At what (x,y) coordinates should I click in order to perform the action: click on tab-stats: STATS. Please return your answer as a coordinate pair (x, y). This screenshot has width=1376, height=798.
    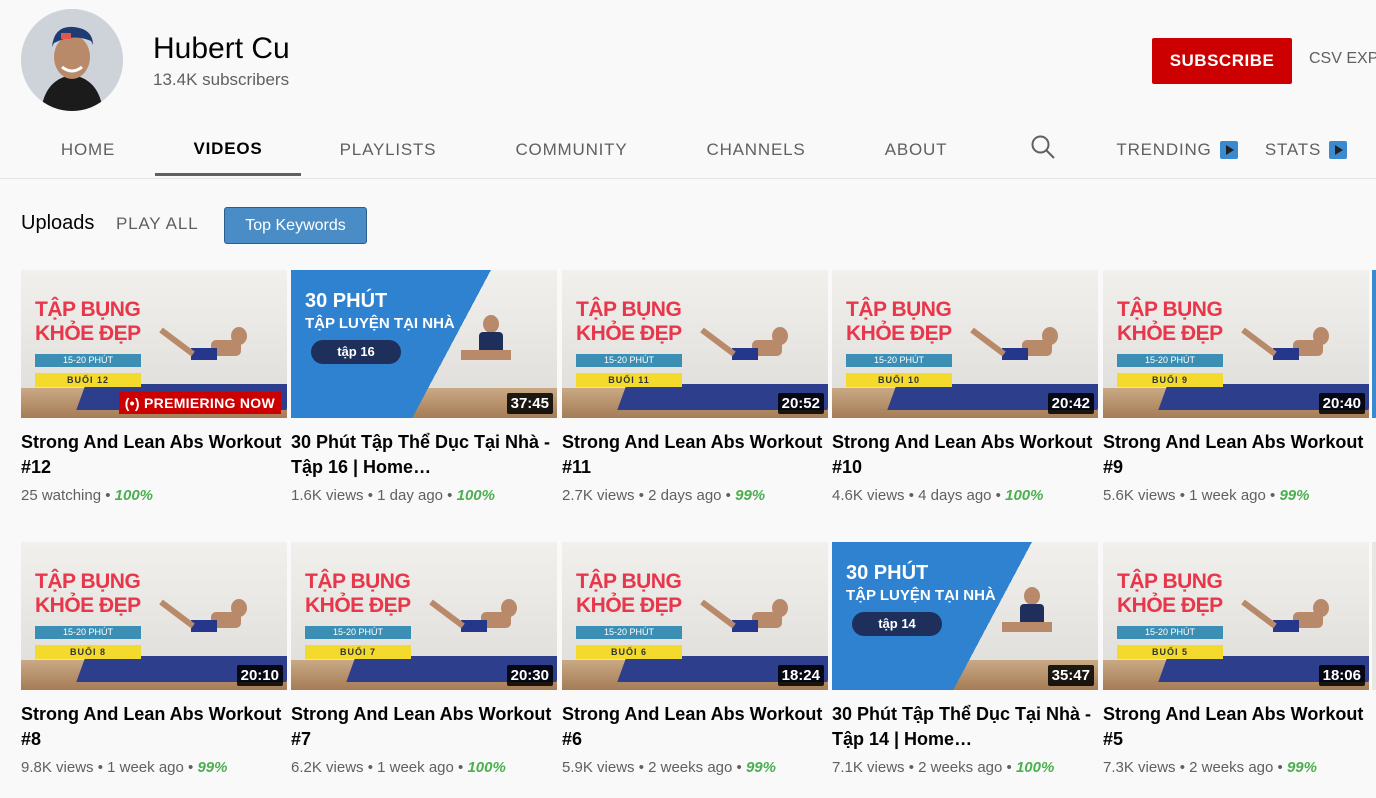
    Looking at the image, I should click on (1306, 150).